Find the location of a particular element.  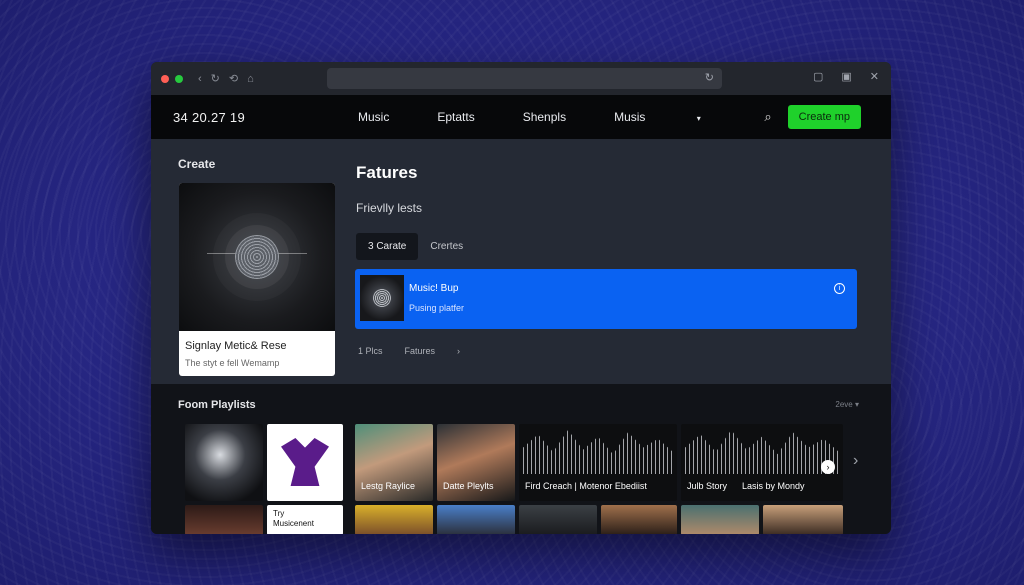

player-title: Music! Bup is located at coordinates (434, 288).